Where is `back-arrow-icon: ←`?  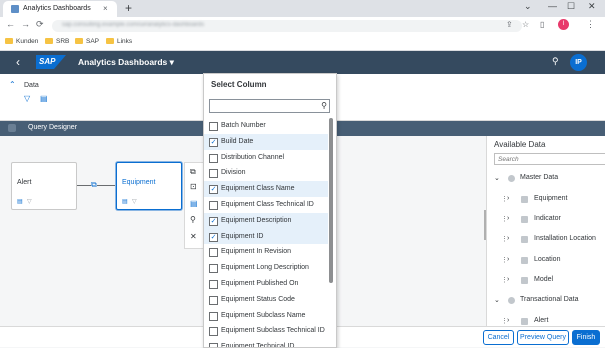 back-arrow-icon: ← is located at coordinates (10, 24).